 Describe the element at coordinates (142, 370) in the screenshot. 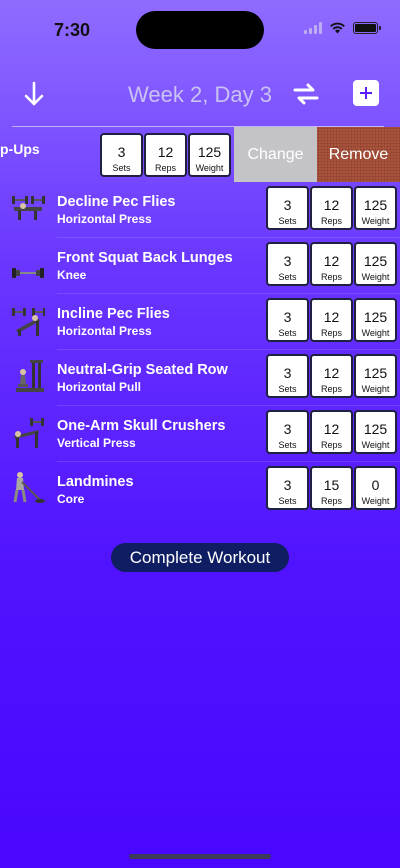

I see `exercise-name: Neutral-Grip Seated Row` at that location.